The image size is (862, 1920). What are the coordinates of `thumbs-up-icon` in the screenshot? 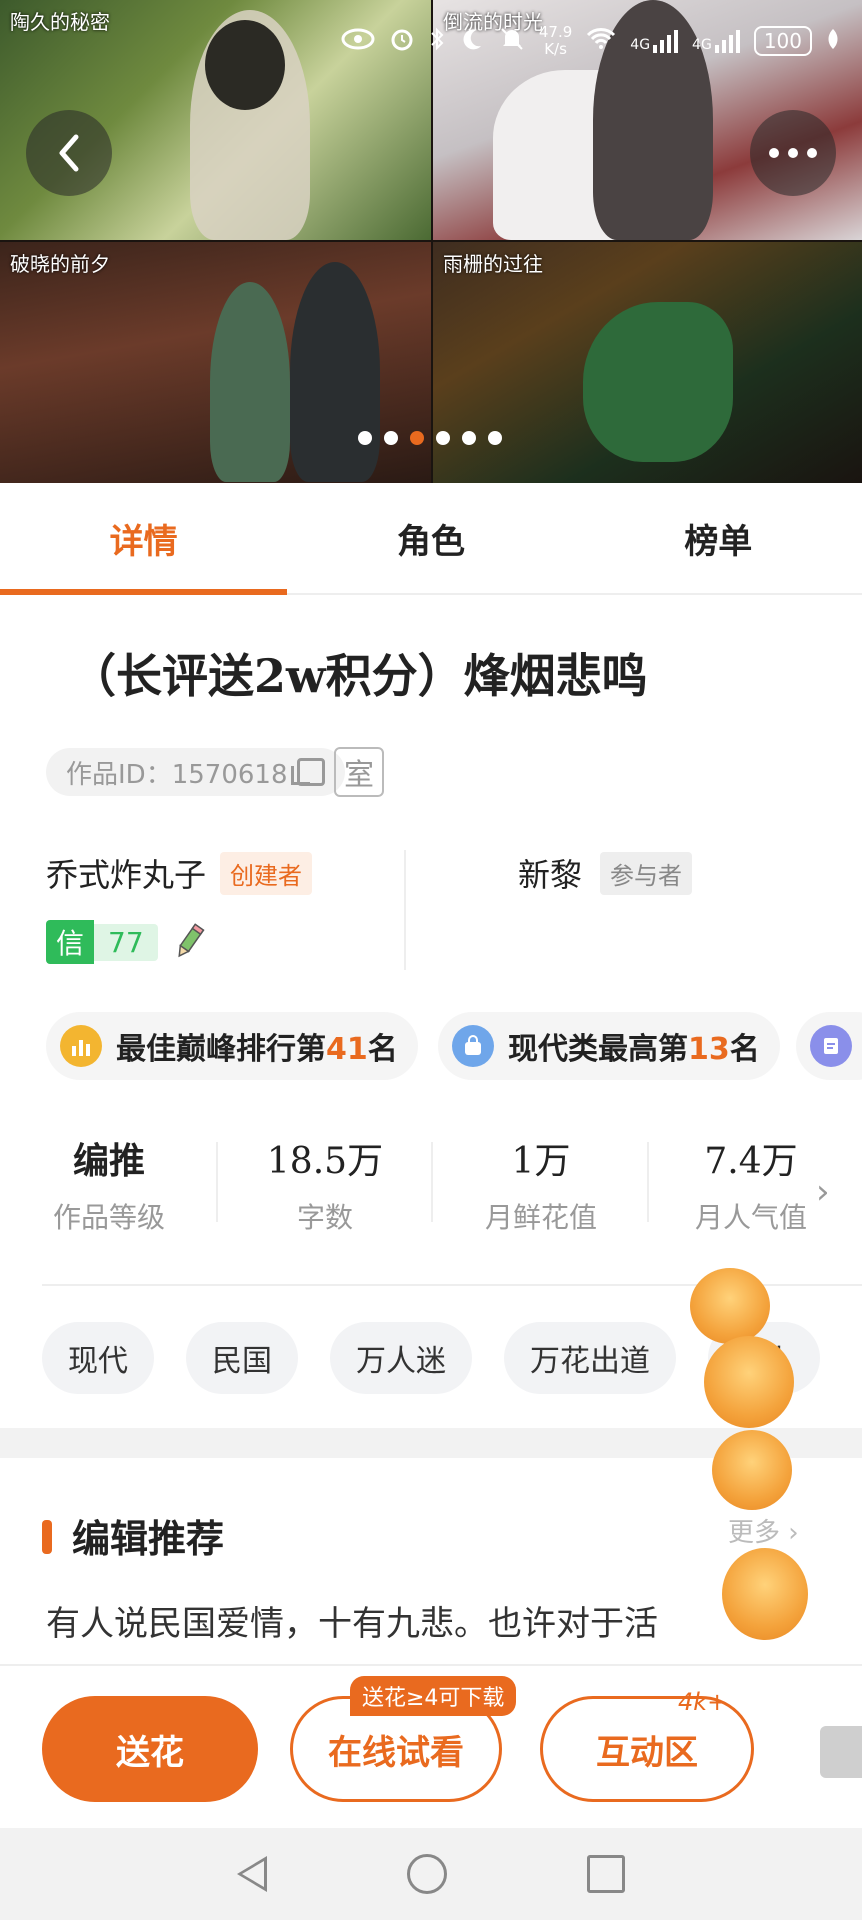 It's located at (841, 1752).